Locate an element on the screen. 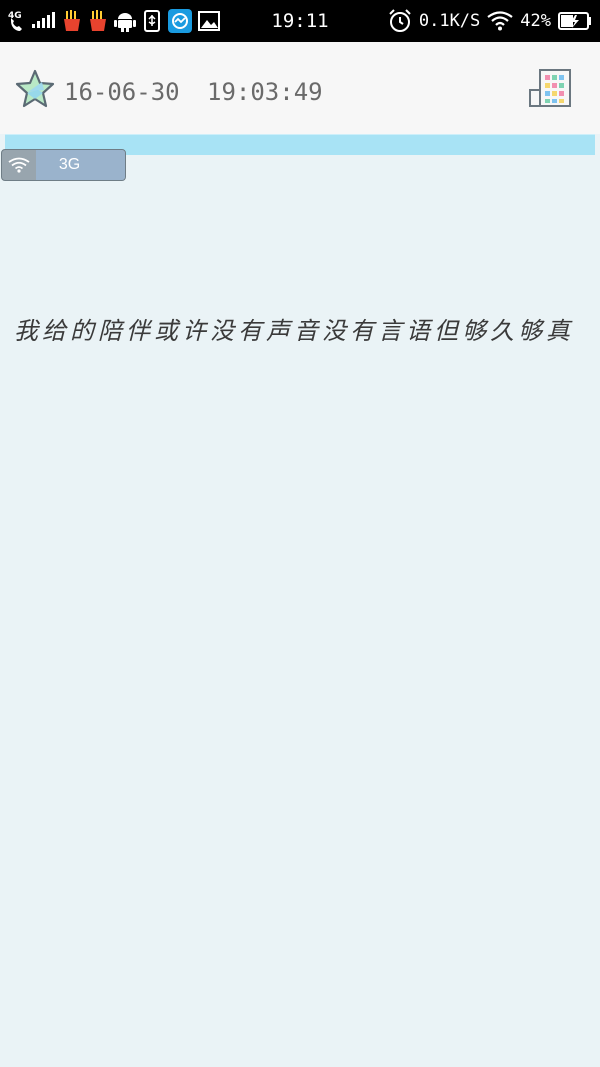  network-badge-label: 3G is located at coordinates (80, 165).